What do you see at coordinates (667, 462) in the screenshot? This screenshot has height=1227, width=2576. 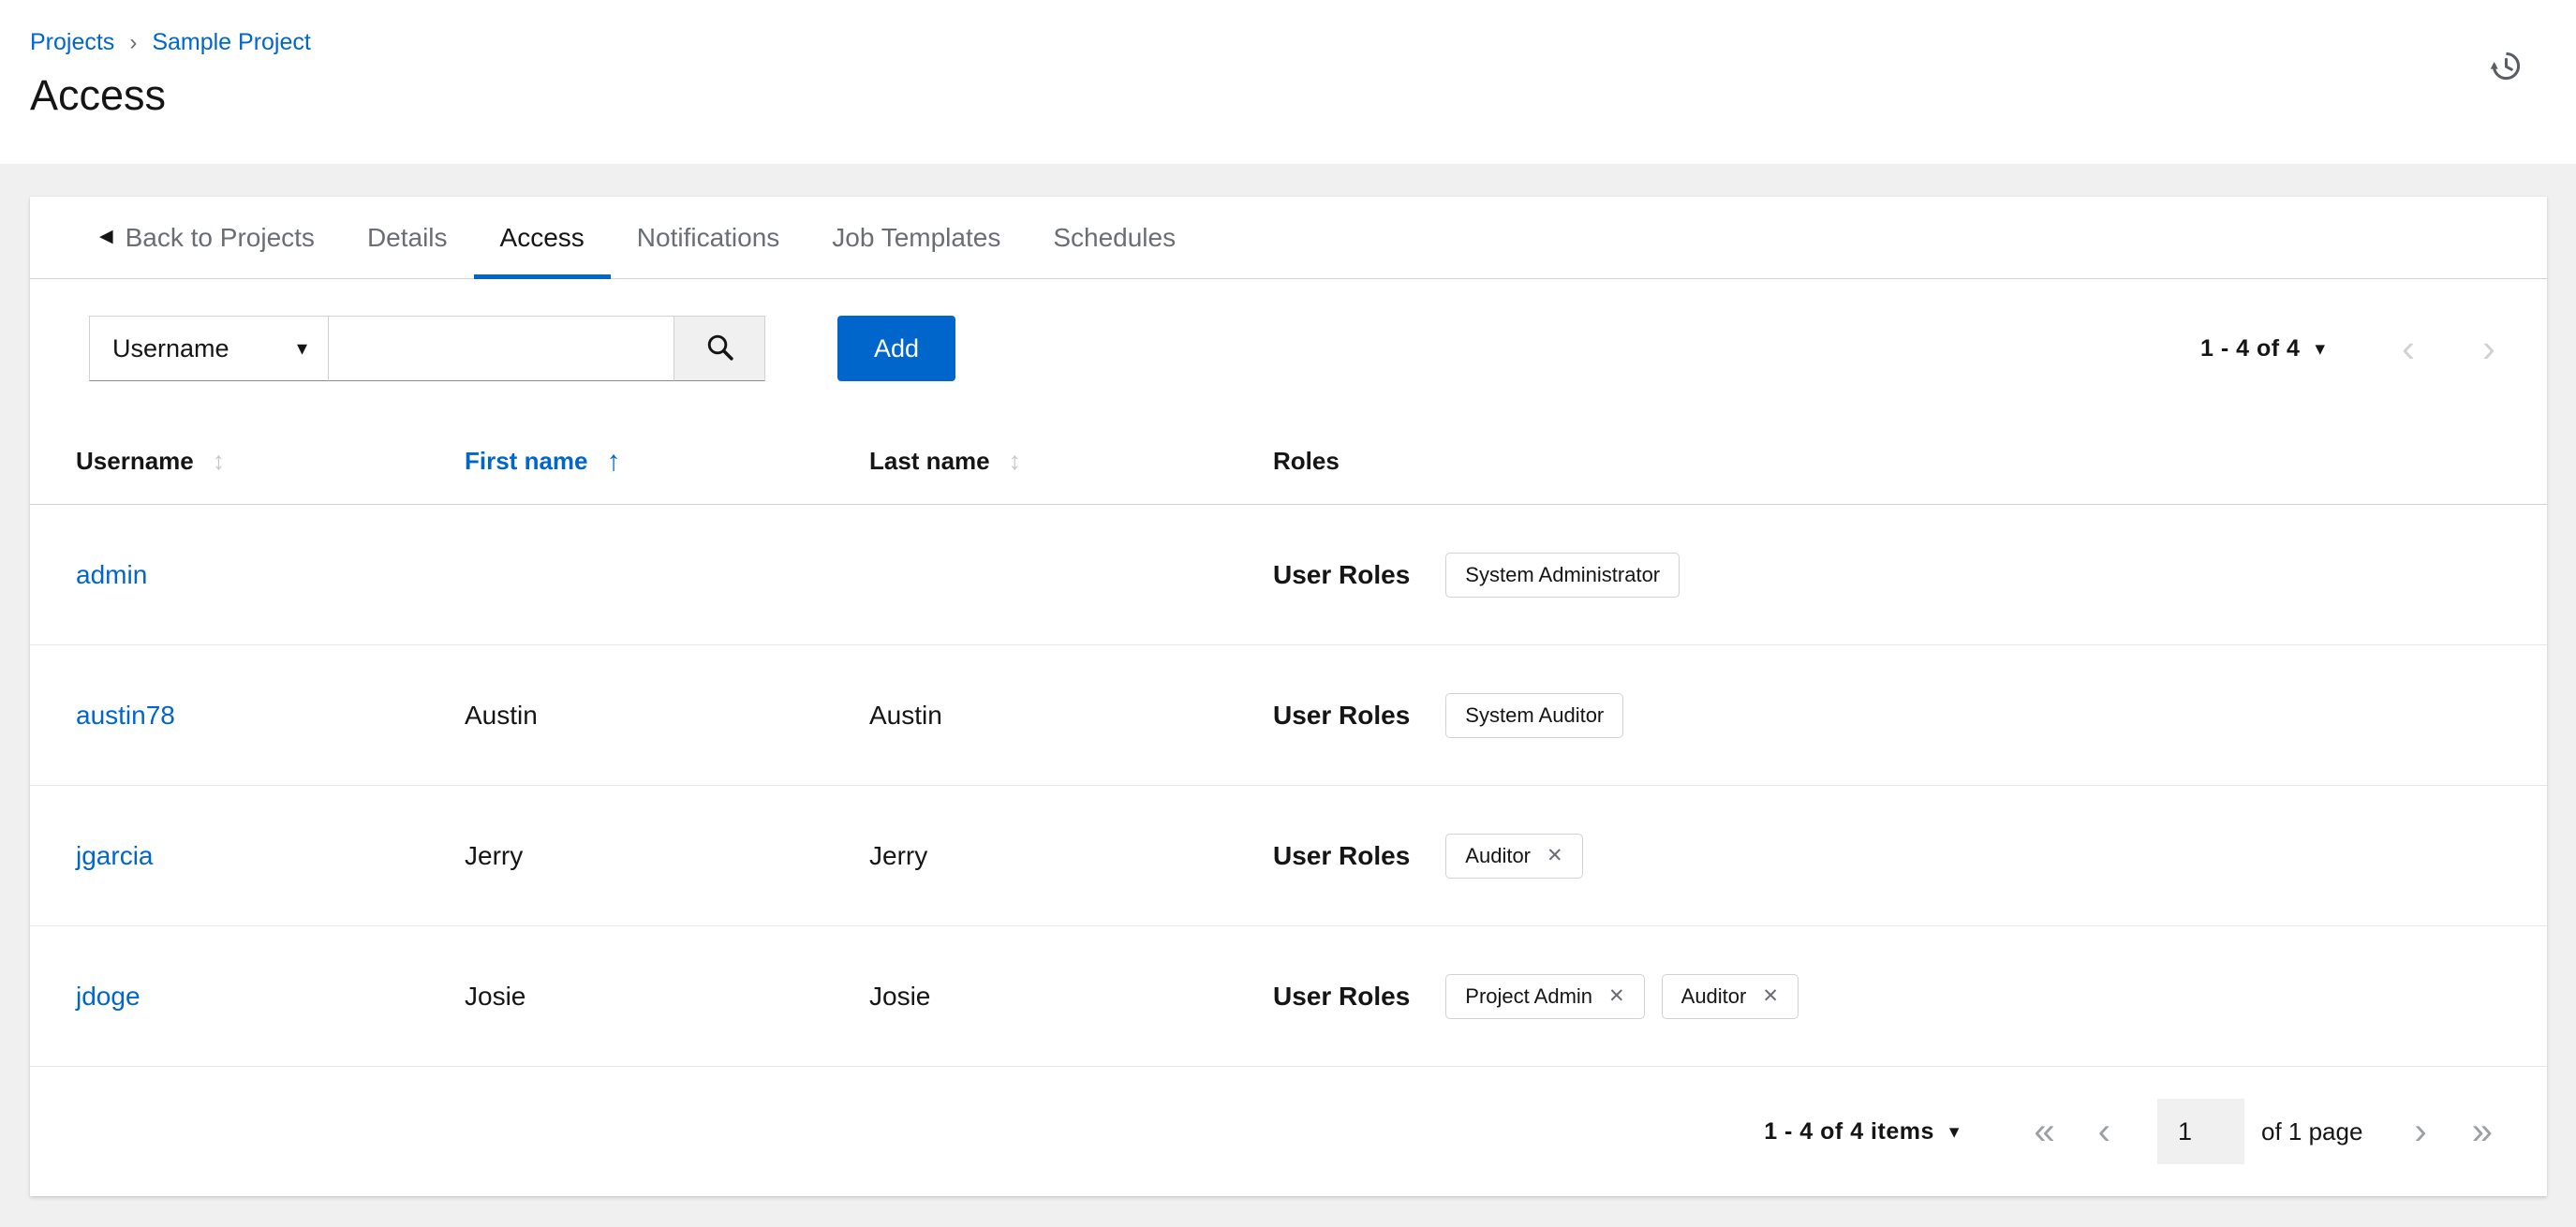 I see `column-header-first-name: First name ↑` at bounding box center [667, 462].